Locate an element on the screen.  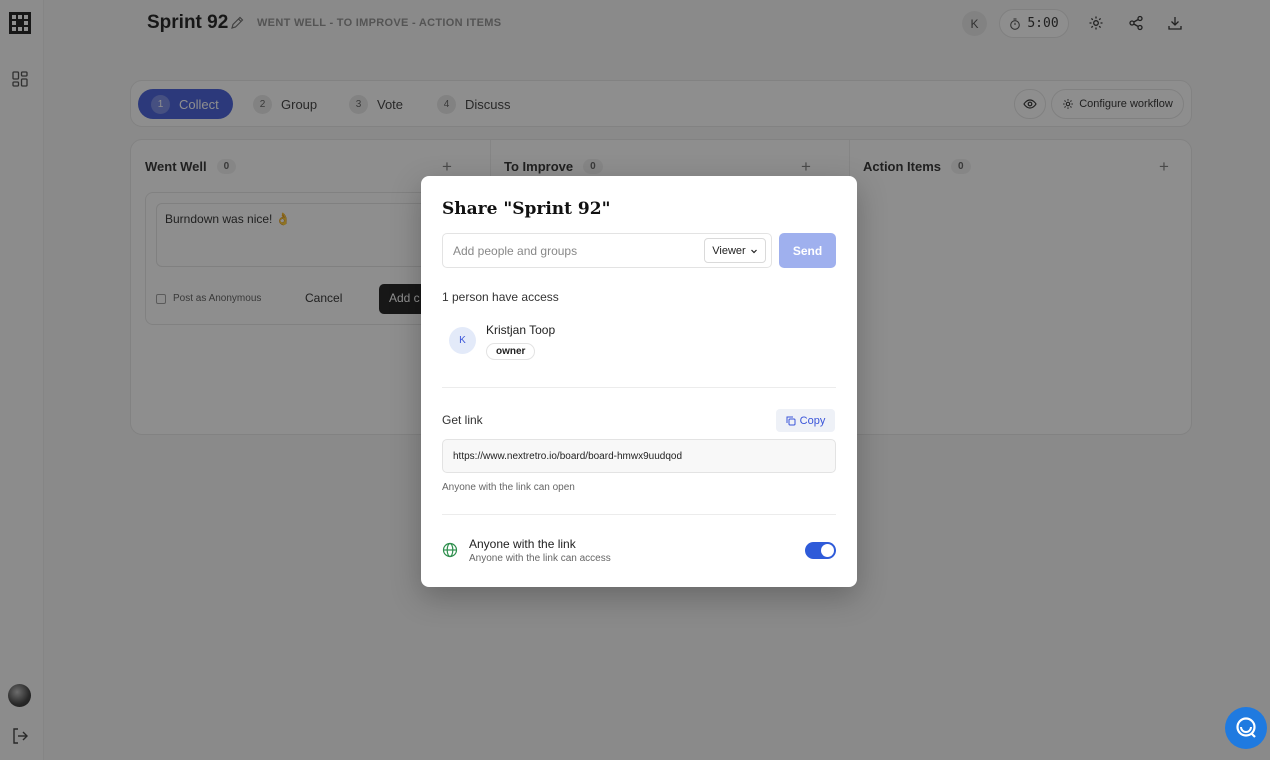
copy-label: Copy is located at coordinates (812, 420).